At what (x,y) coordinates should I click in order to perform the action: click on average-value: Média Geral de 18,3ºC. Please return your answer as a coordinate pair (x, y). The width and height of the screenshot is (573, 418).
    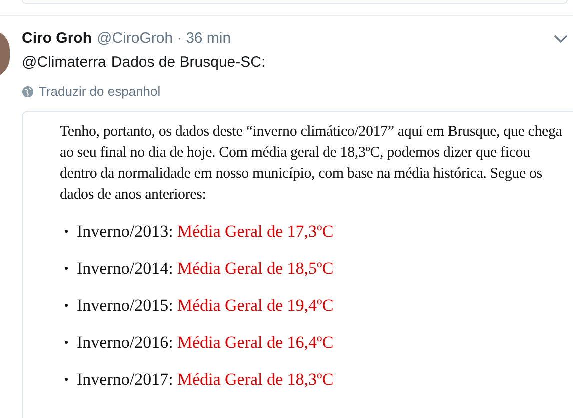
    Looking at the image, I should click on (255, 380).